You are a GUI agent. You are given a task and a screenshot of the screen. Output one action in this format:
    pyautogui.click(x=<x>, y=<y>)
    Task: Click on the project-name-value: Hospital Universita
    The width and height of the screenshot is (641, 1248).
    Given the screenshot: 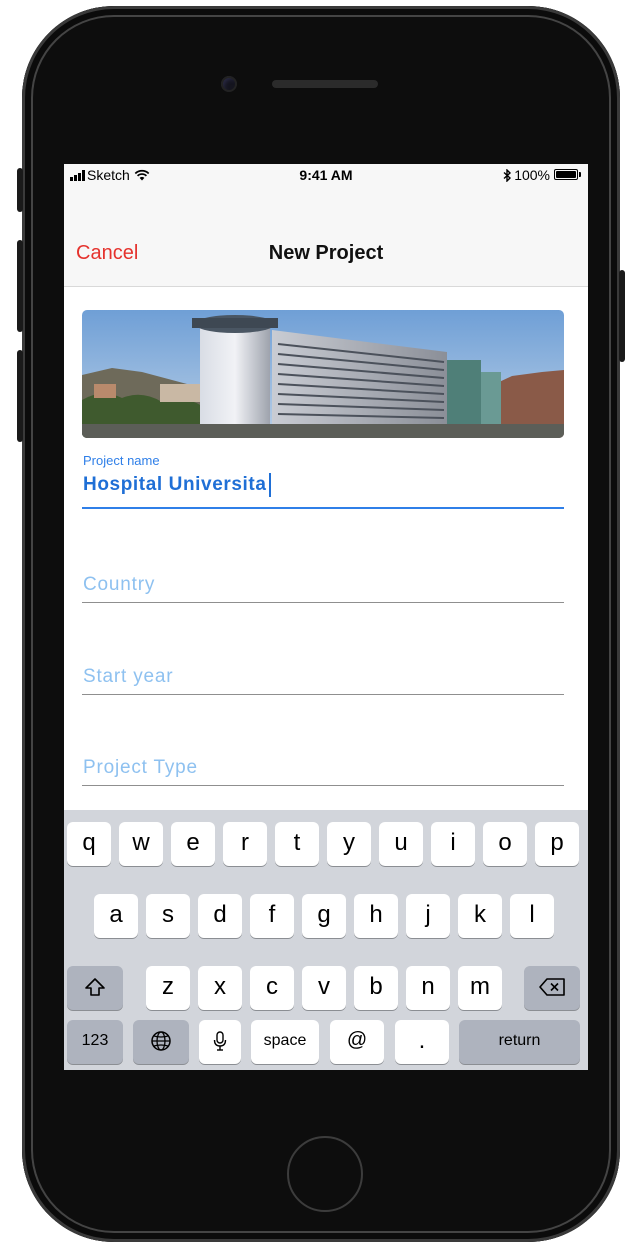 What is the action you would take?
    pyautogui.click(x=175, y=484)
    